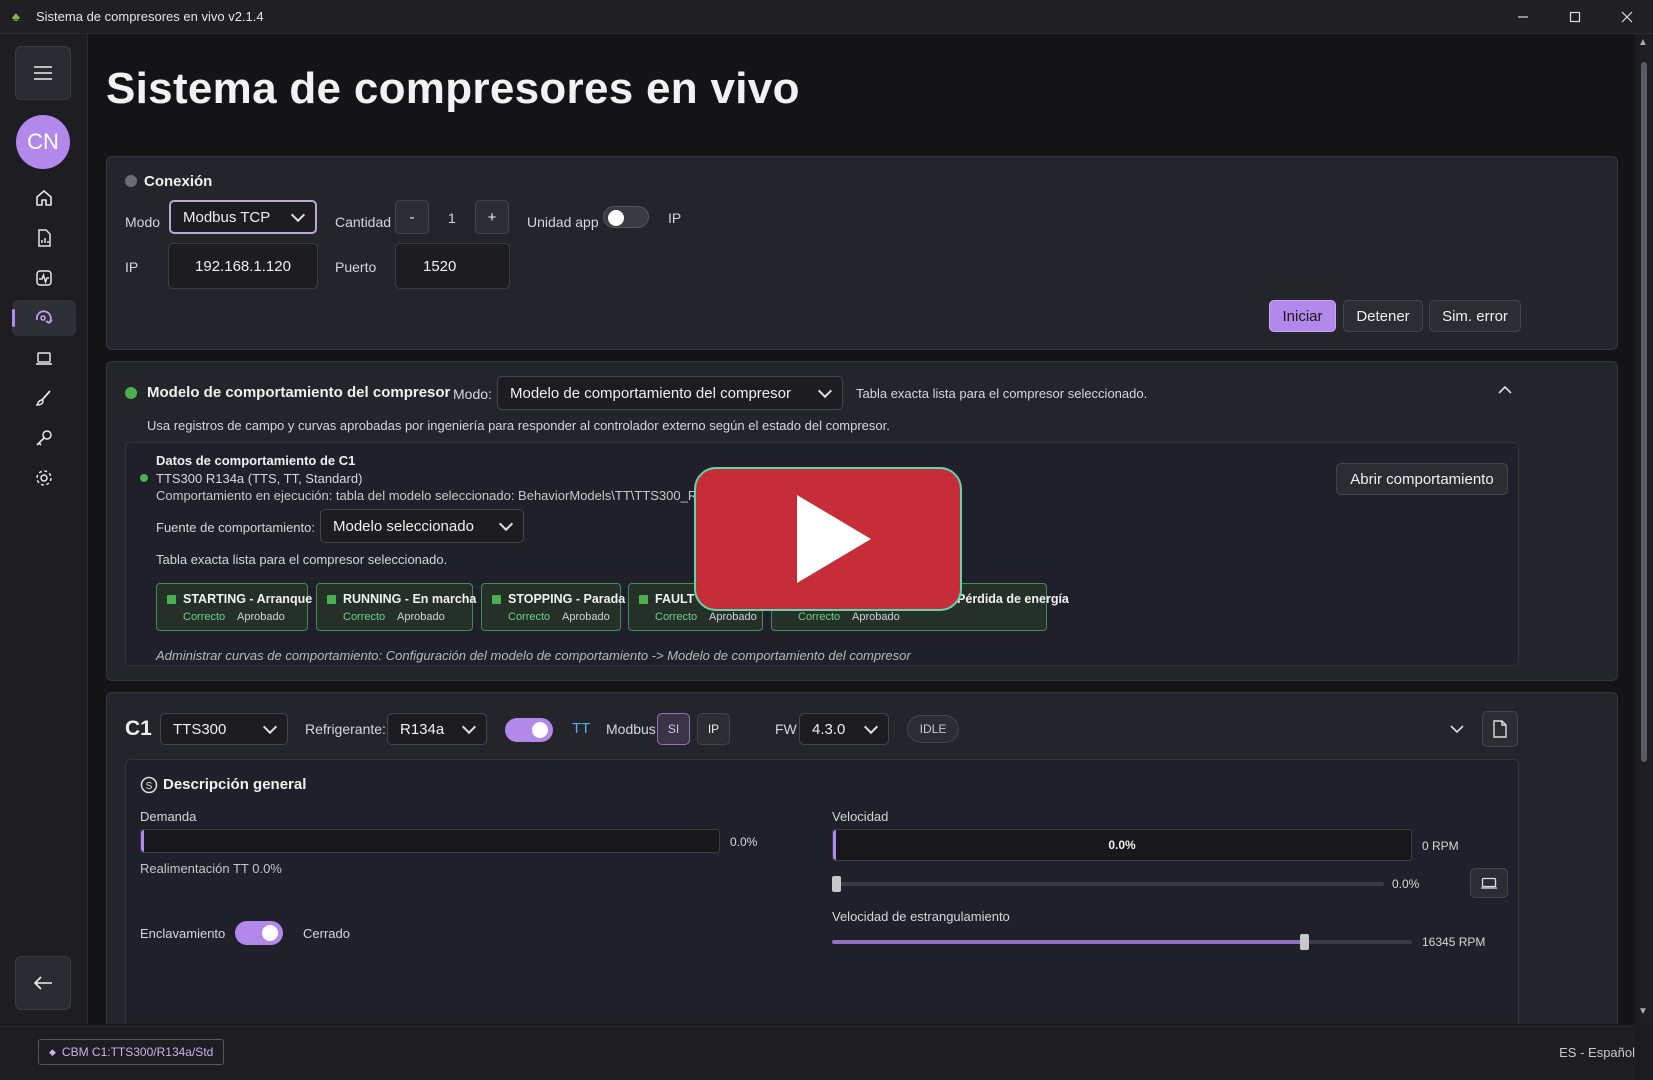  What do you see at coordinates (828, 539) in the screenshot?
I see `video-play-button` at bounding box center [828, 539].